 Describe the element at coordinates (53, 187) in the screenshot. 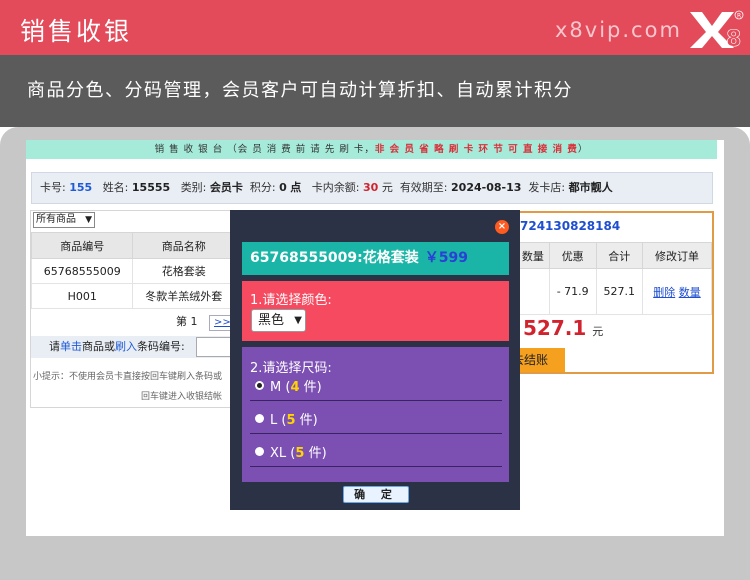

I see `card-label: 卡号:` at that location.